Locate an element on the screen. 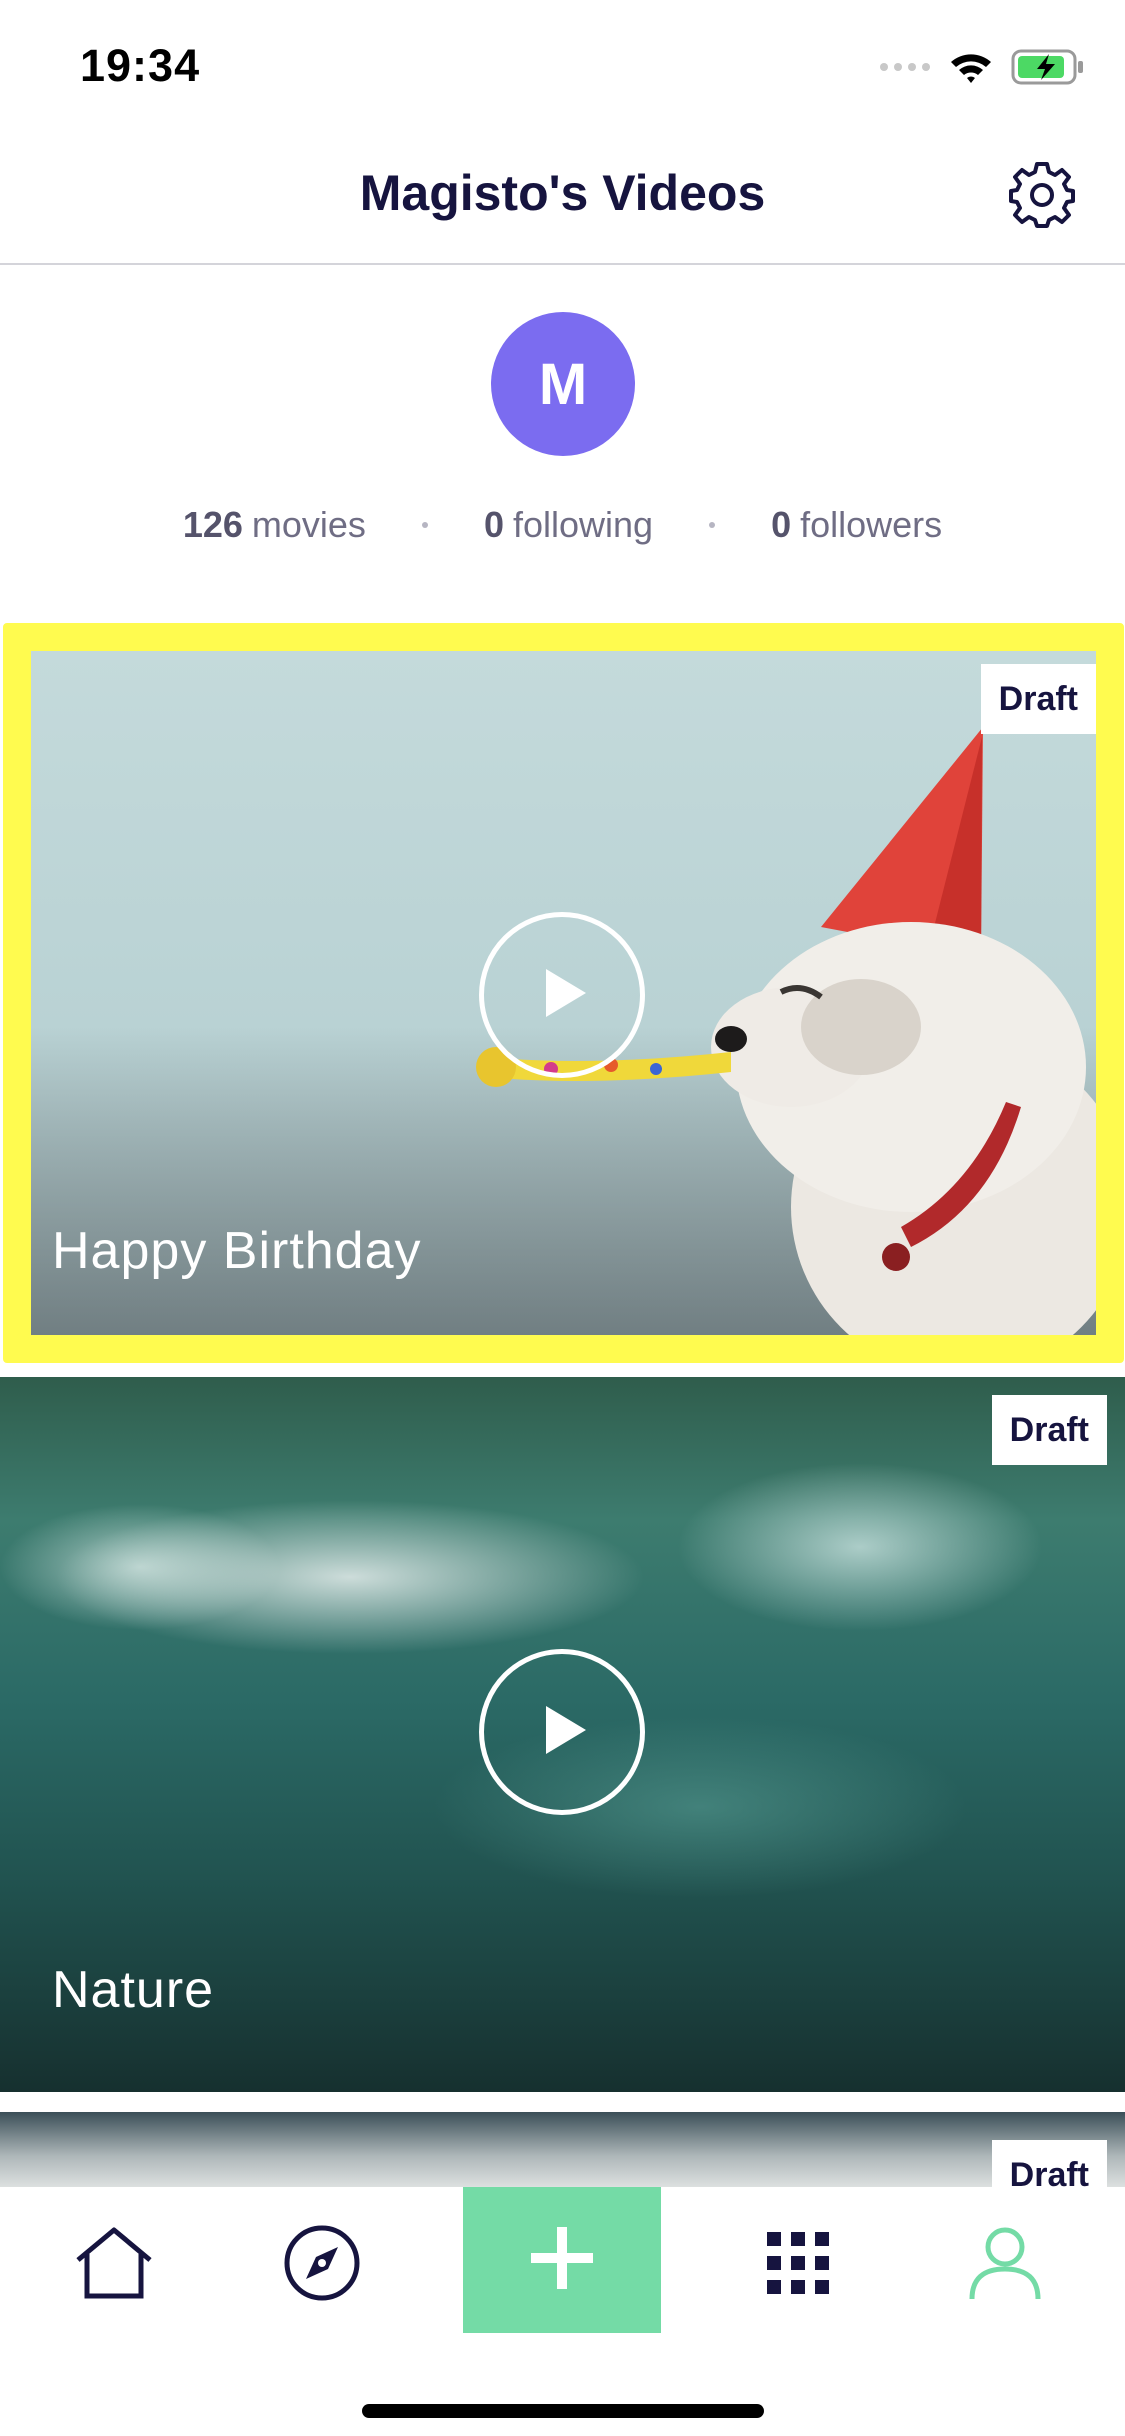 Image resolution: width=1125 pixels, height=2436 pixels. video-title: Nature is located at coordinates (133, 1990).